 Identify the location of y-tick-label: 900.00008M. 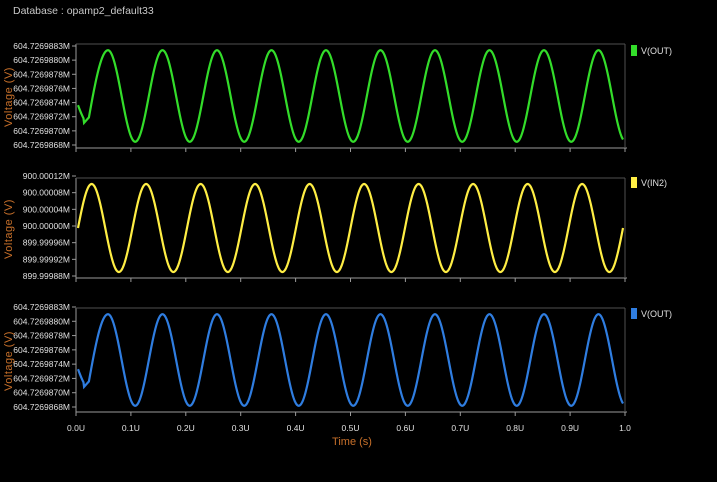
(46, 193).